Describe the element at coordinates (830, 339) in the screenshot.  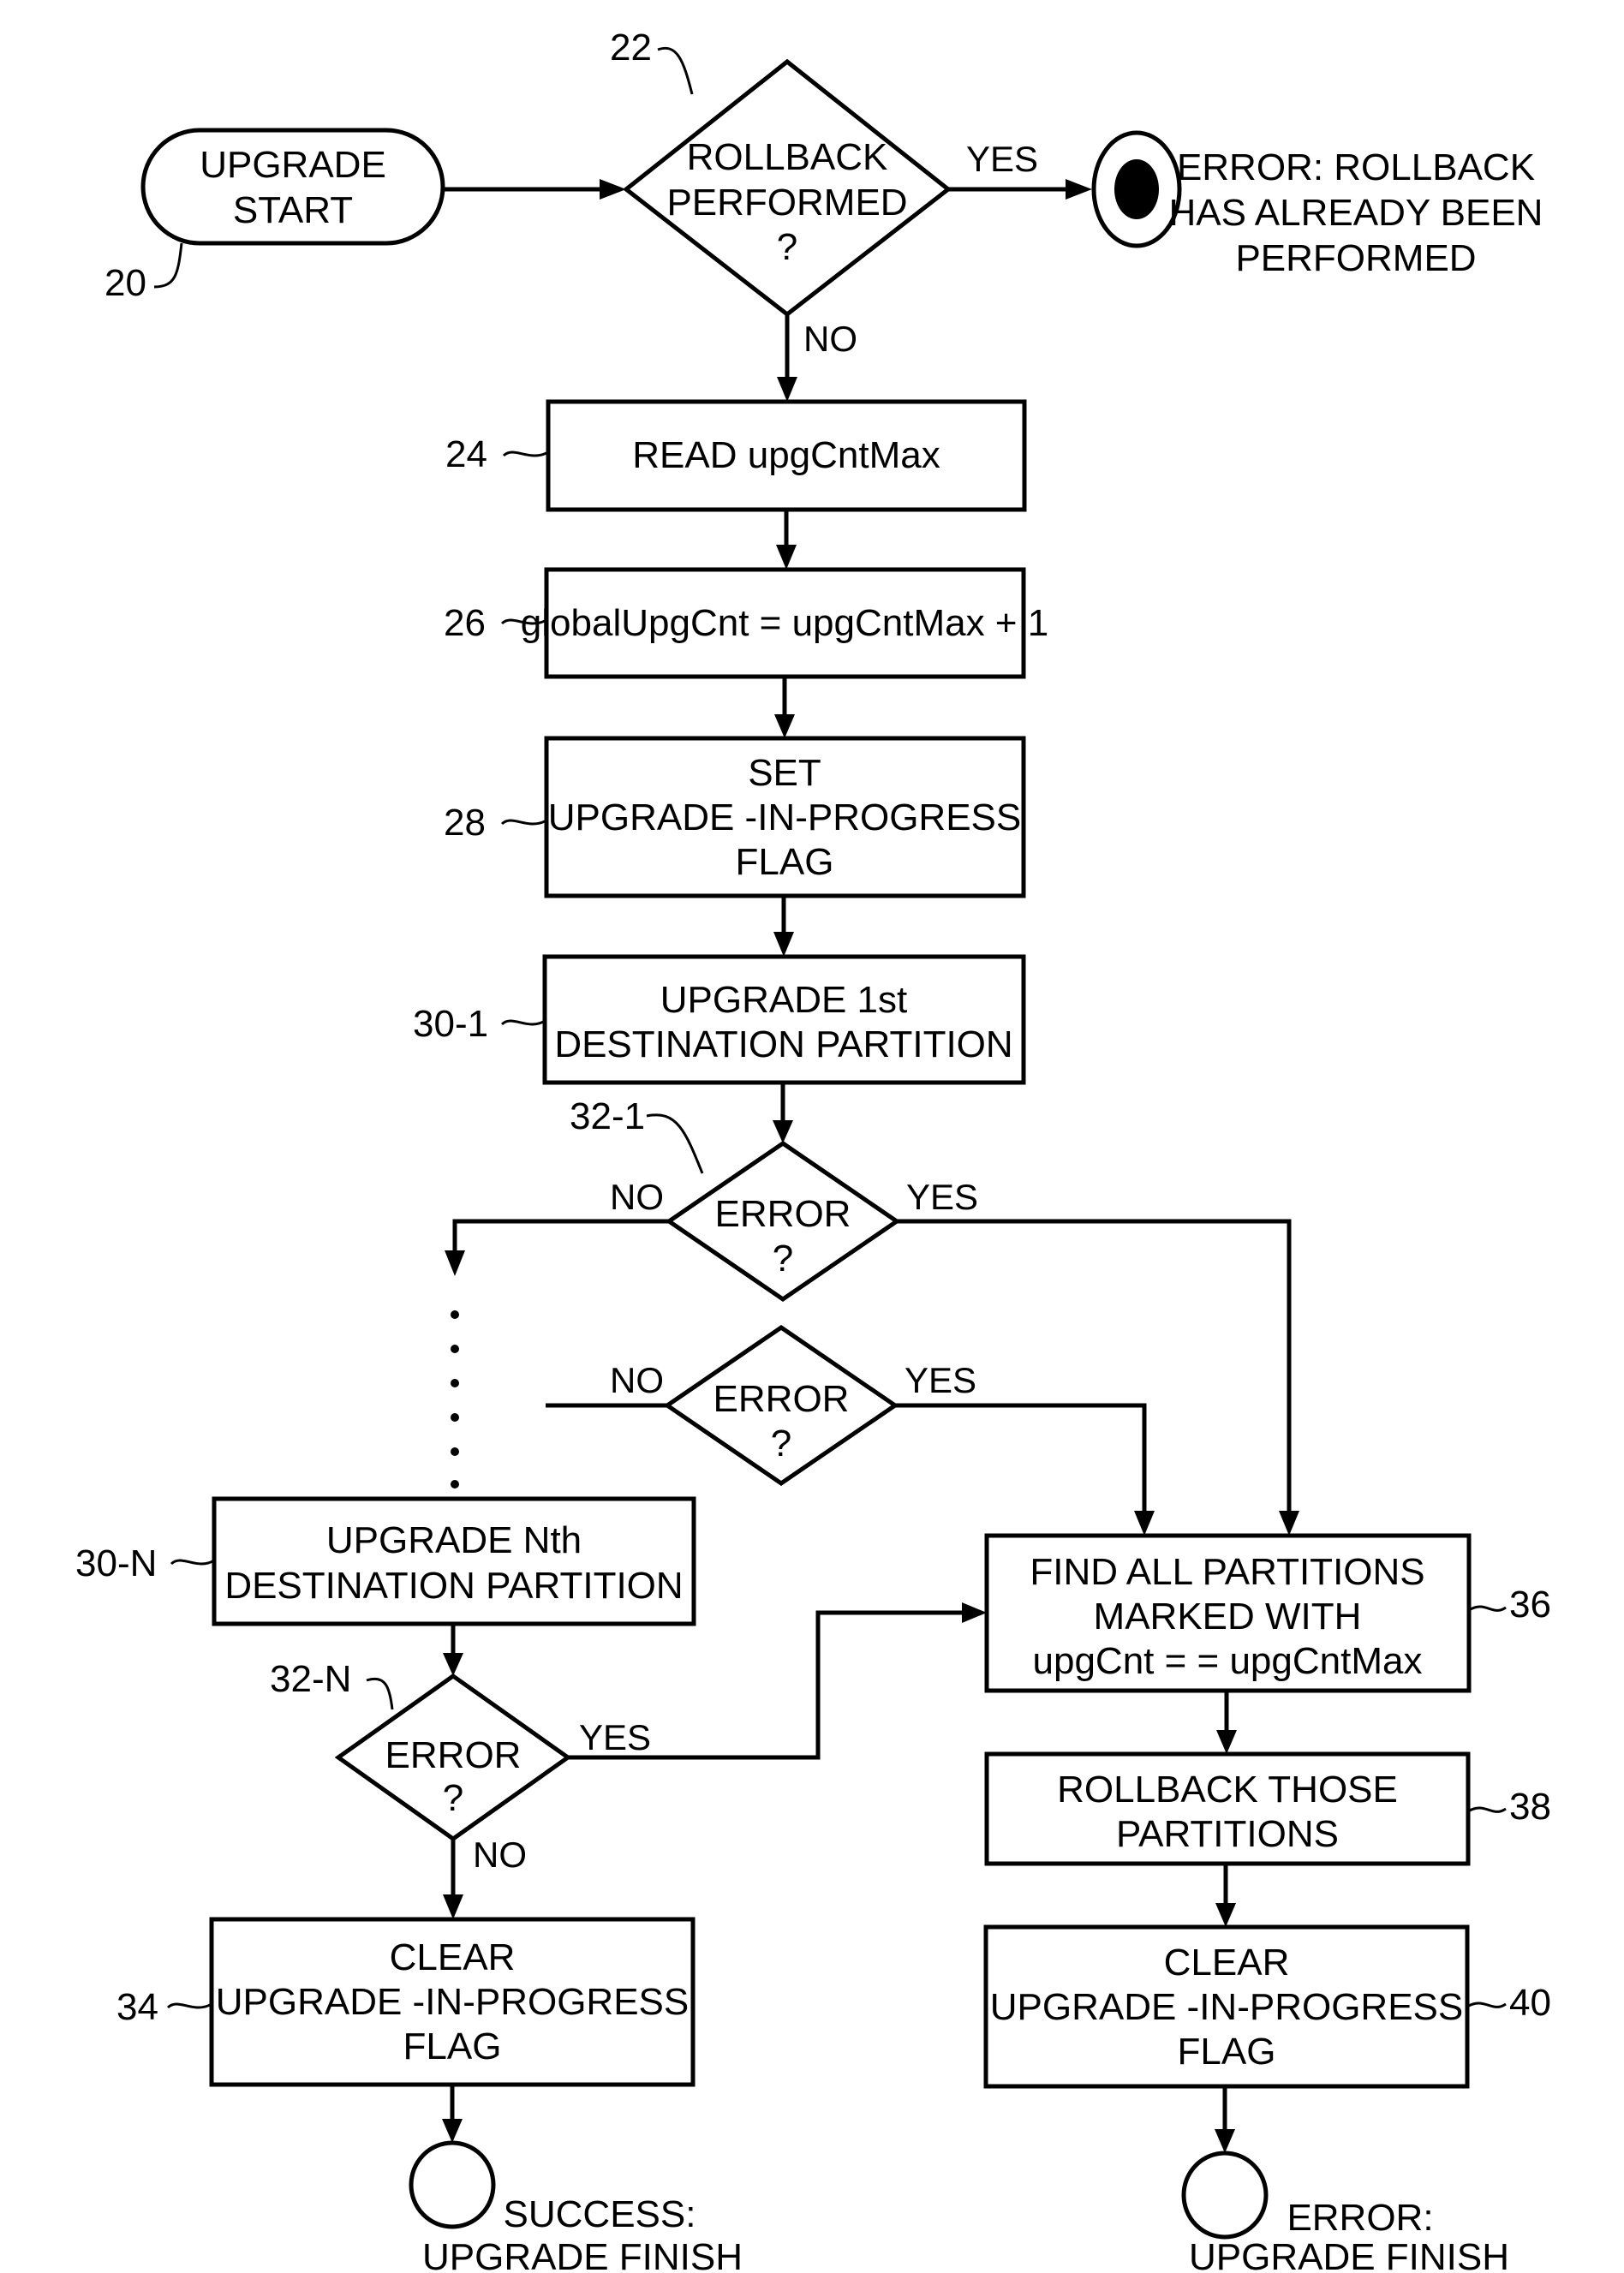
I see `branch-no-22: NO` at that location.